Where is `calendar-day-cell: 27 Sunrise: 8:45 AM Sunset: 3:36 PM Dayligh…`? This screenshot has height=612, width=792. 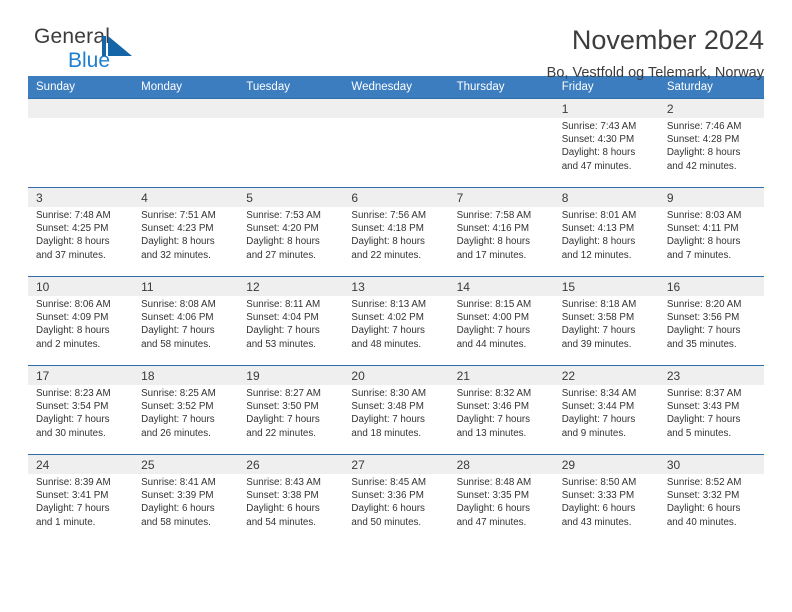
calendar-day-cell: 27 Sunrise: 8:45 AM Sunset: 3:36 PM Dayligh… is located at coordinates (396, 499).